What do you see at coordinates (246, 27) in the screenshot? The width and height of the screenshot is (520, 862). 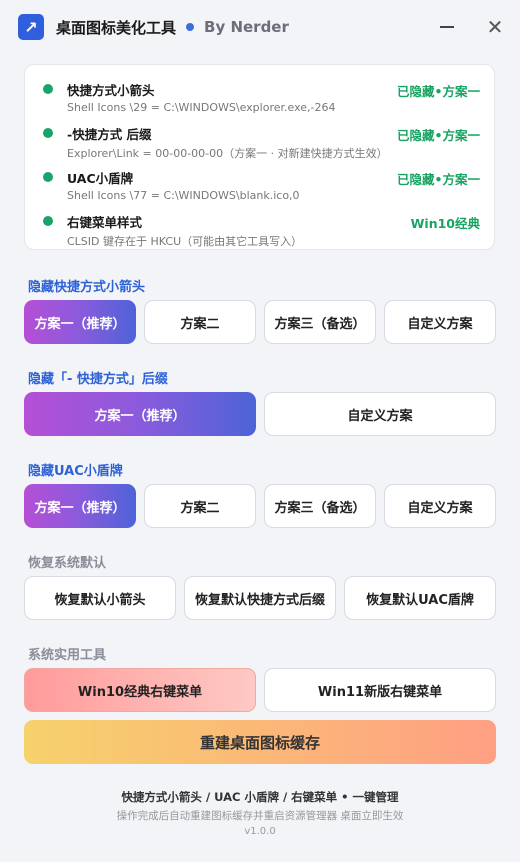 I see `author-label: By Nerder` at bounding box center [246, 27].